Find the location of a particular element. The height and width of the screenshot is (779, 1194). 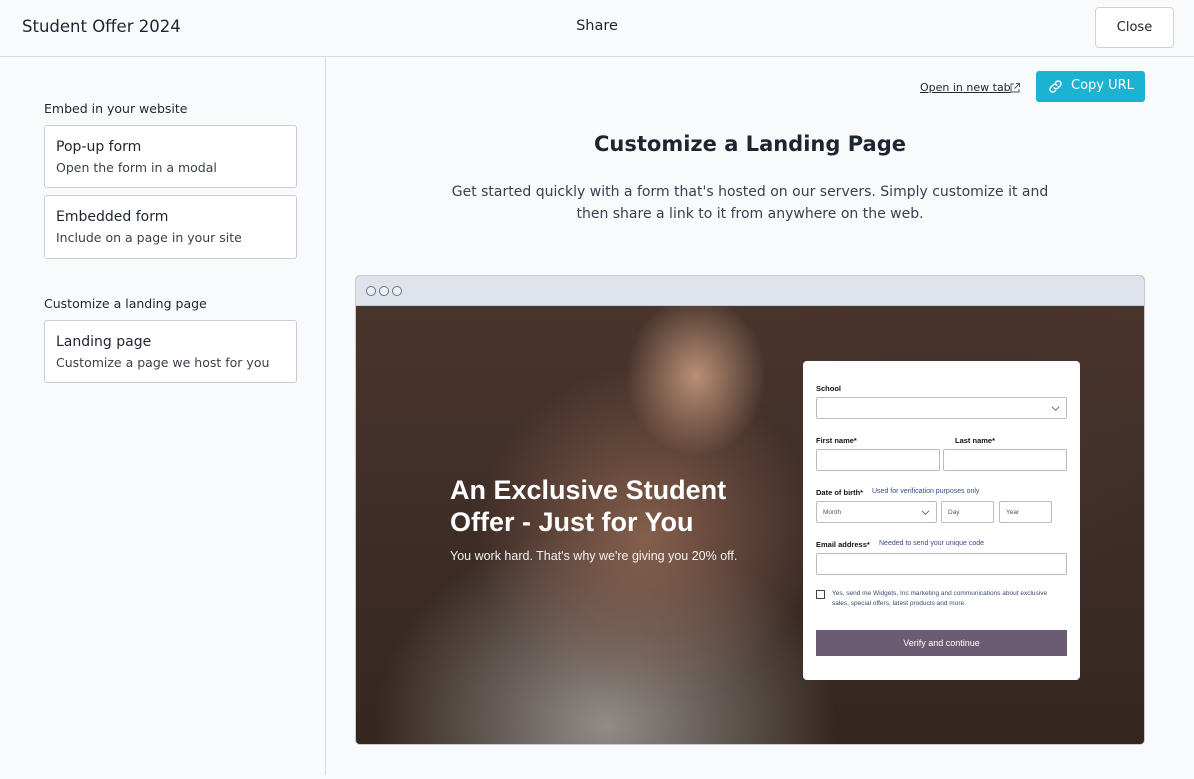

copy-url-button: Copy URL is located at coordinates (1090, 86).